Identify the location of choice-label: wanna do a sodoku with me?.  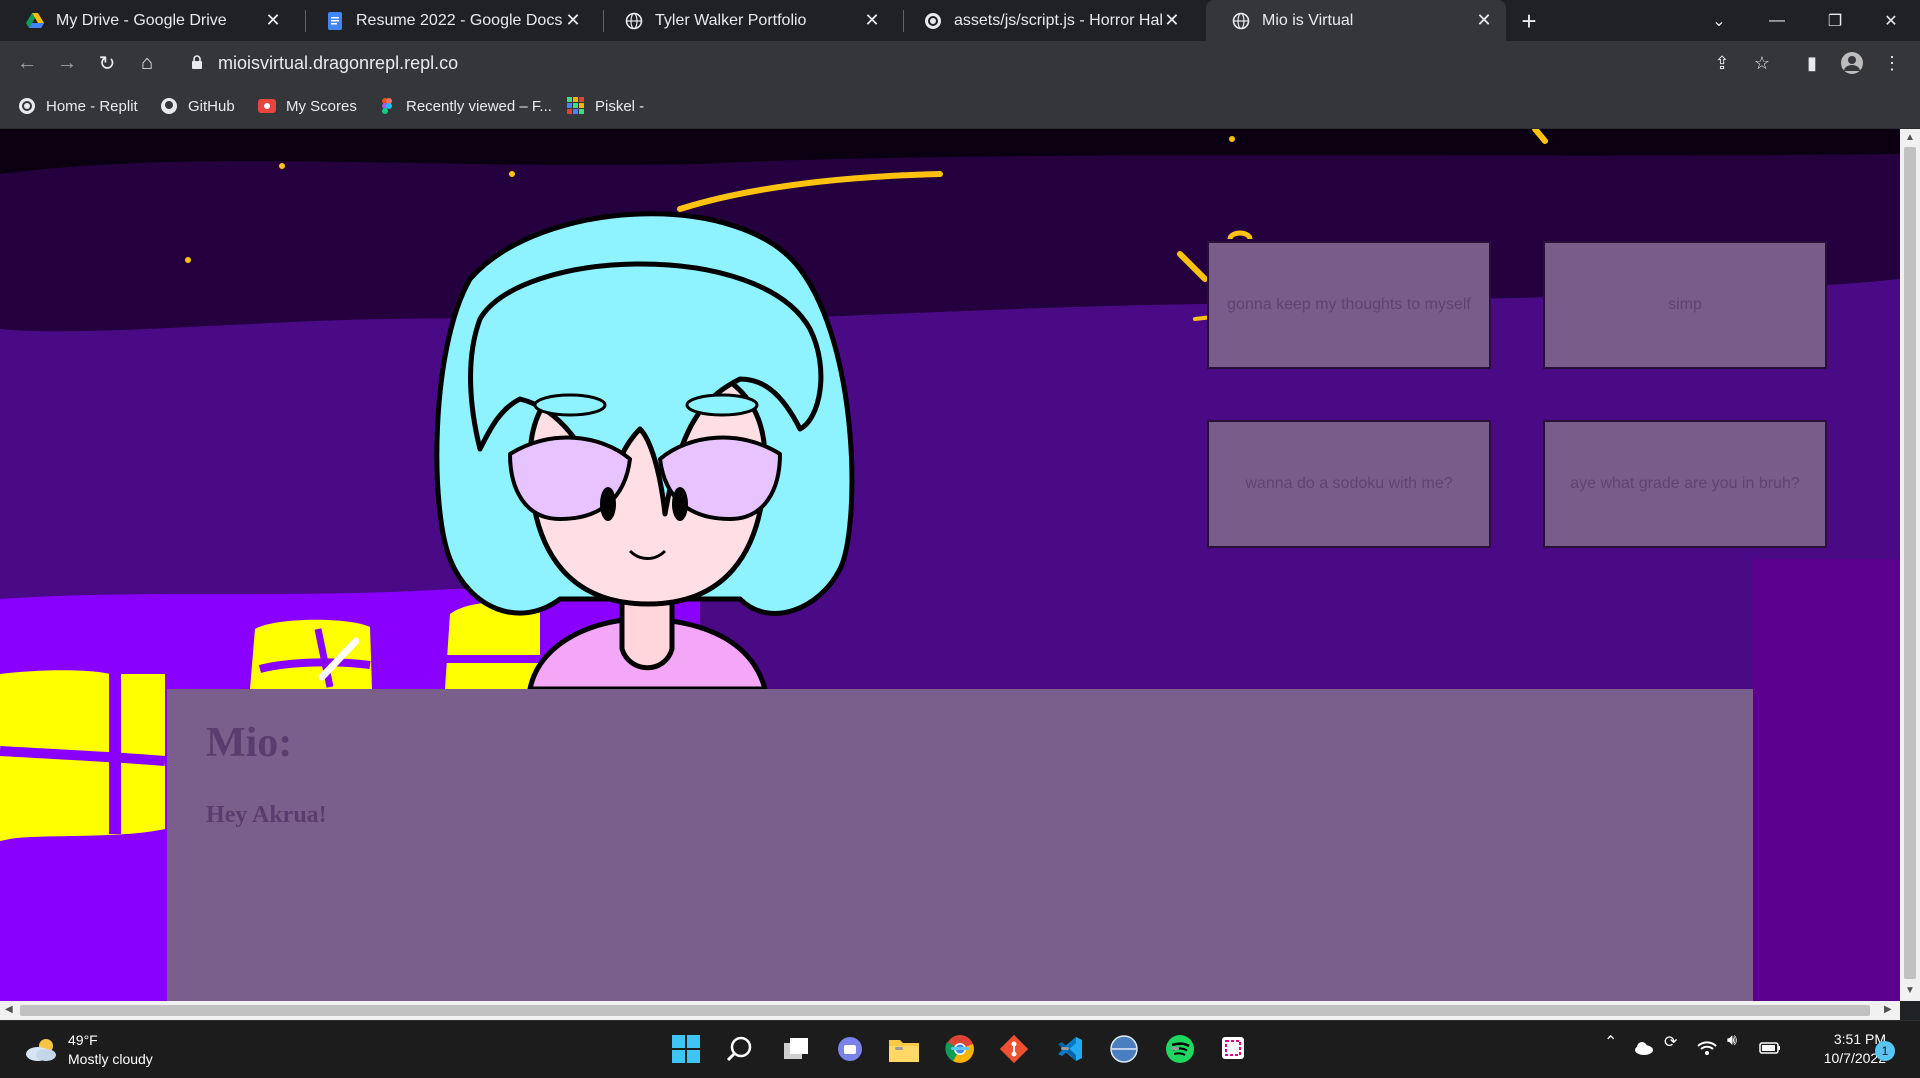
(1349, 483).